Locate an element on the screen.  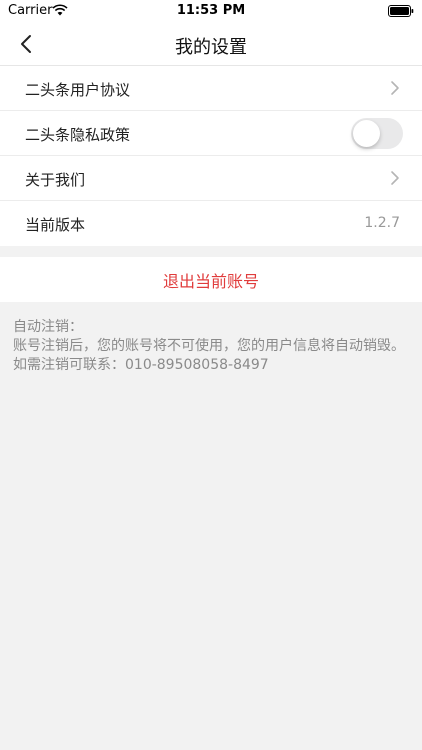
settings-row-label: 当前版本 is located at coordinates (55, 225).